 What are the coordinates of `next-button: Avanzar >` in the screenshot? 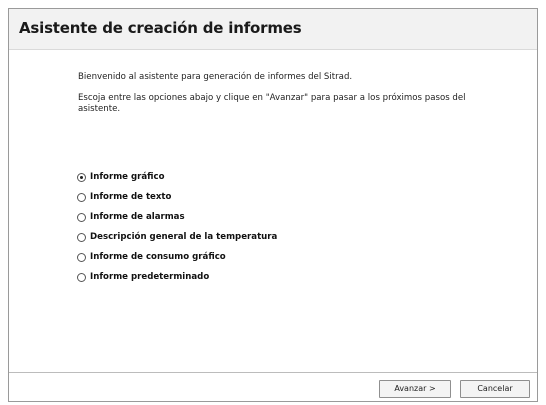 It's located at (415, 389).